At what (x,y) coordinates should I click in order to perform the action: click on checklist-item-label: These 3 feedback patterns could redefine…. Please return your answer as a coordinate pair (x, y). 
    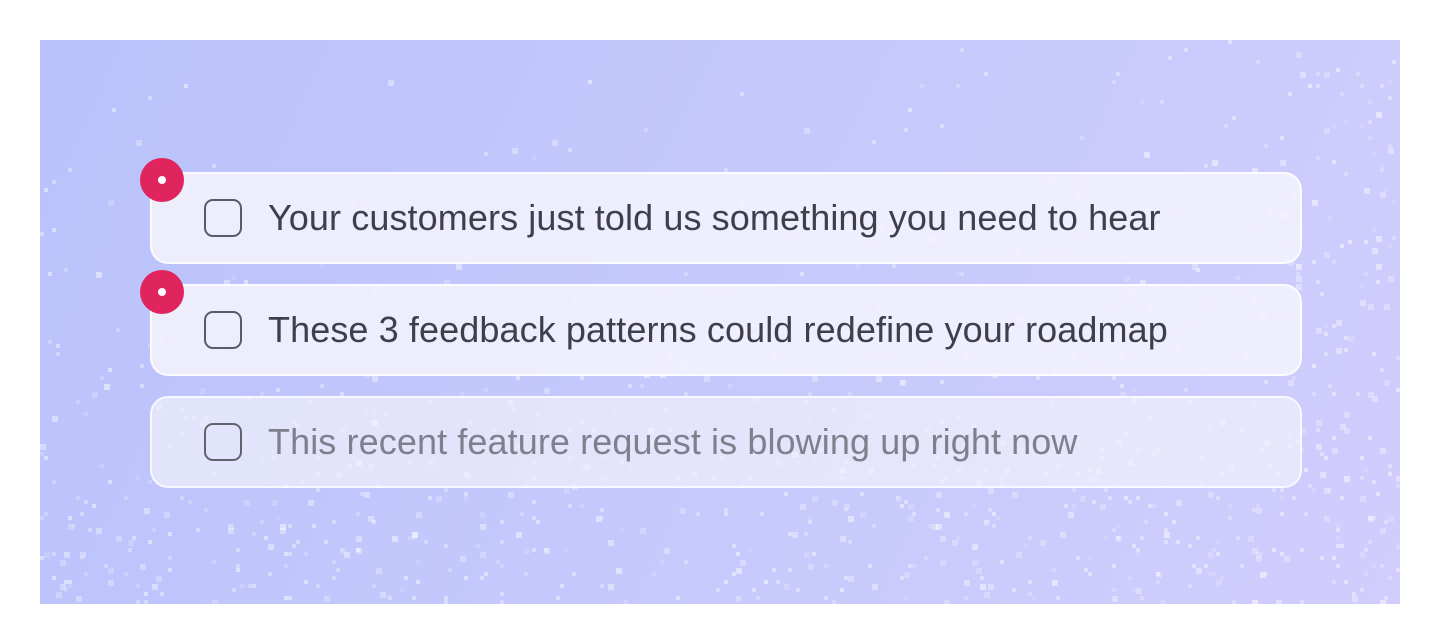
    Looking at the image, I should click on (718, 329).